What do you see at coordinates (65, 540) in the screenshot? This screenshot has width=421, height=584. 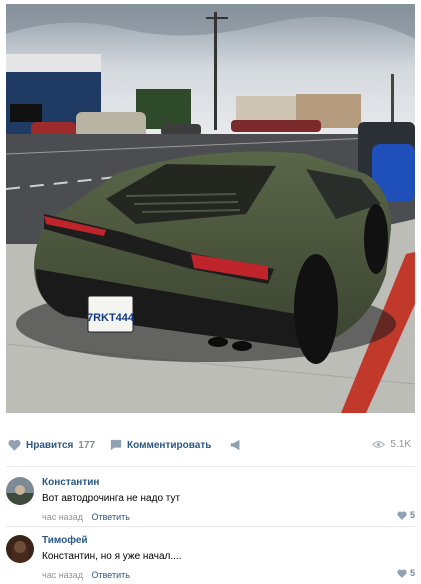 I see `comment-author: Тимофей` at bounding box center [65, 540].